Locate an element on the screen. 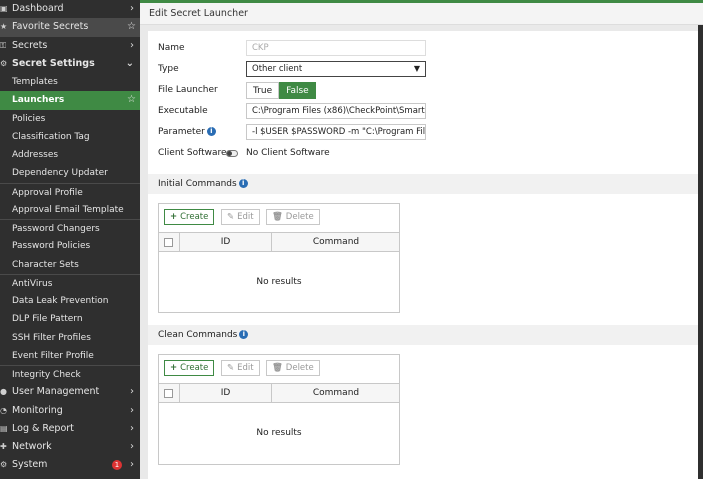 The width and height of the screenshot is (703, 479). clean-commands-header: Clean Commands i is located at coordinates (423, 335).